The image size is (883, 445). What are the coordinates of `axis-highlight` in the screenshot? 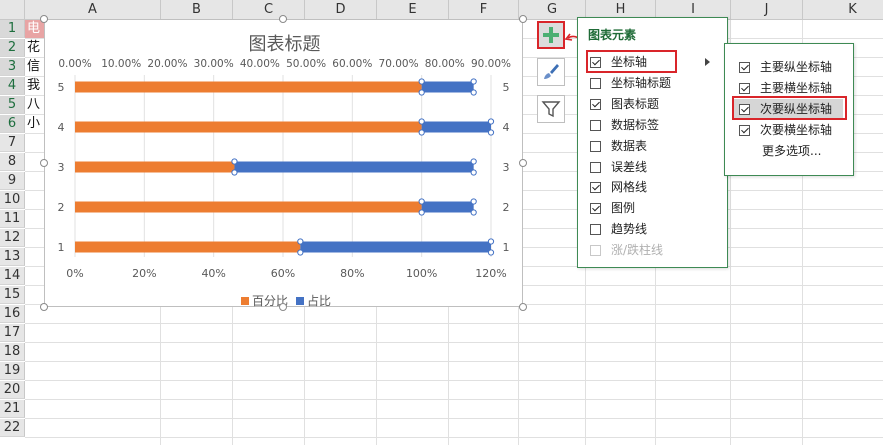 It's located at (631, 61).